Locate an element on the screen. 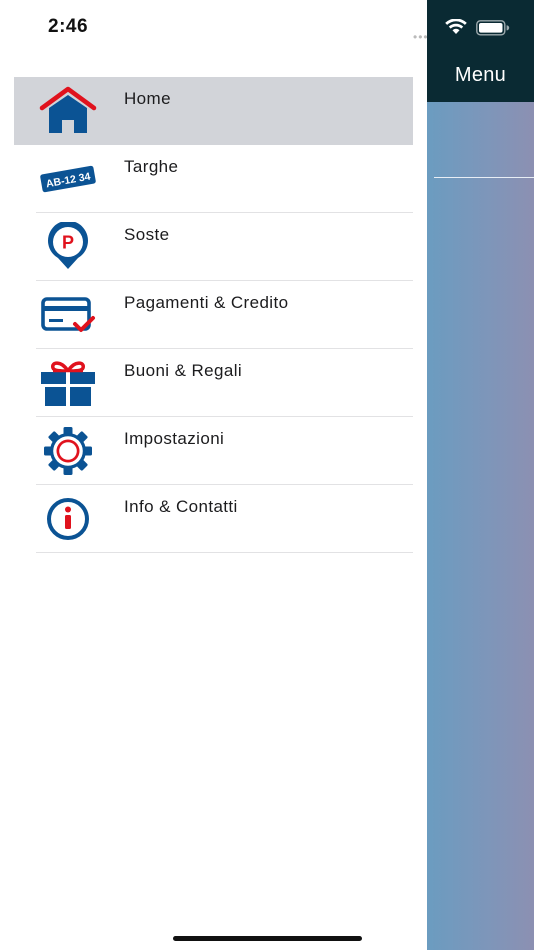 This screenshot has height=950, width=534. background-header-title: Menu is located at coordinates (480, 75).